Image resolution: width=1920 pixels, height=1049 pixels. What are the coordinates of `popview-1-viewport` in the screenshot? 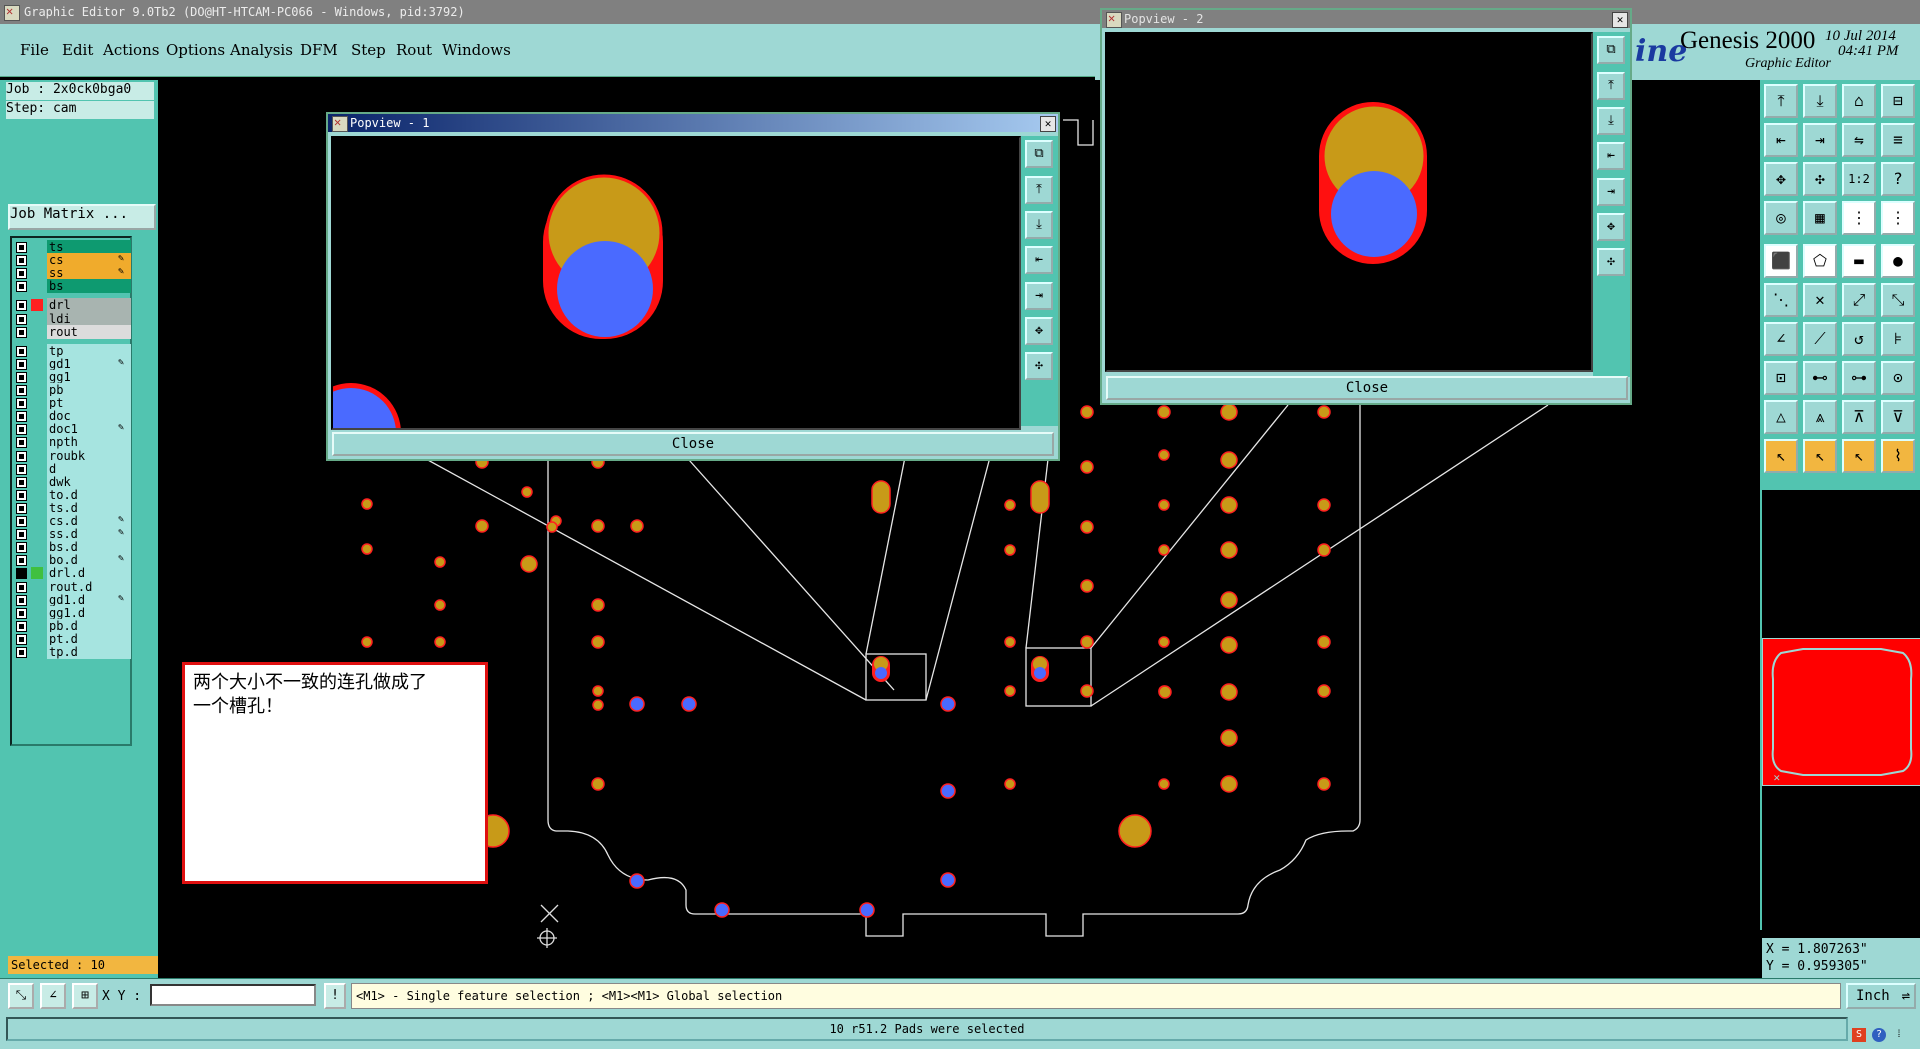 It's located at (676, 283).